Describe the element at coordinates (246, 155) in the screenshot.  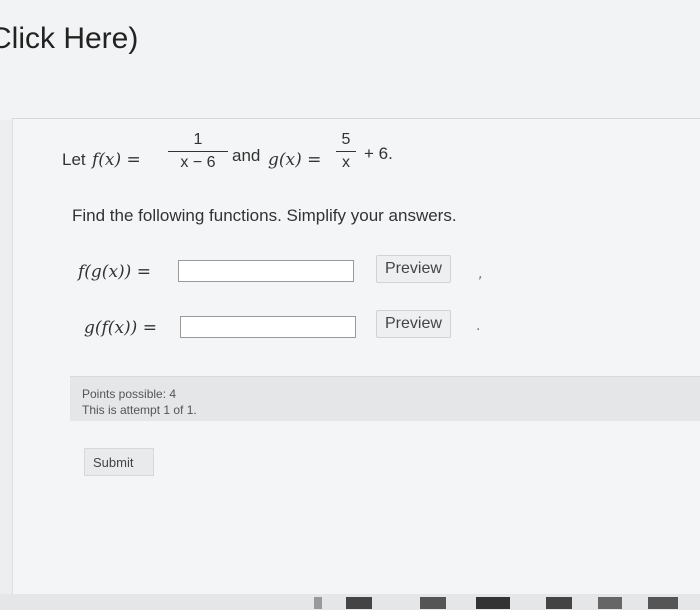
I see `and-text: and` at that location.